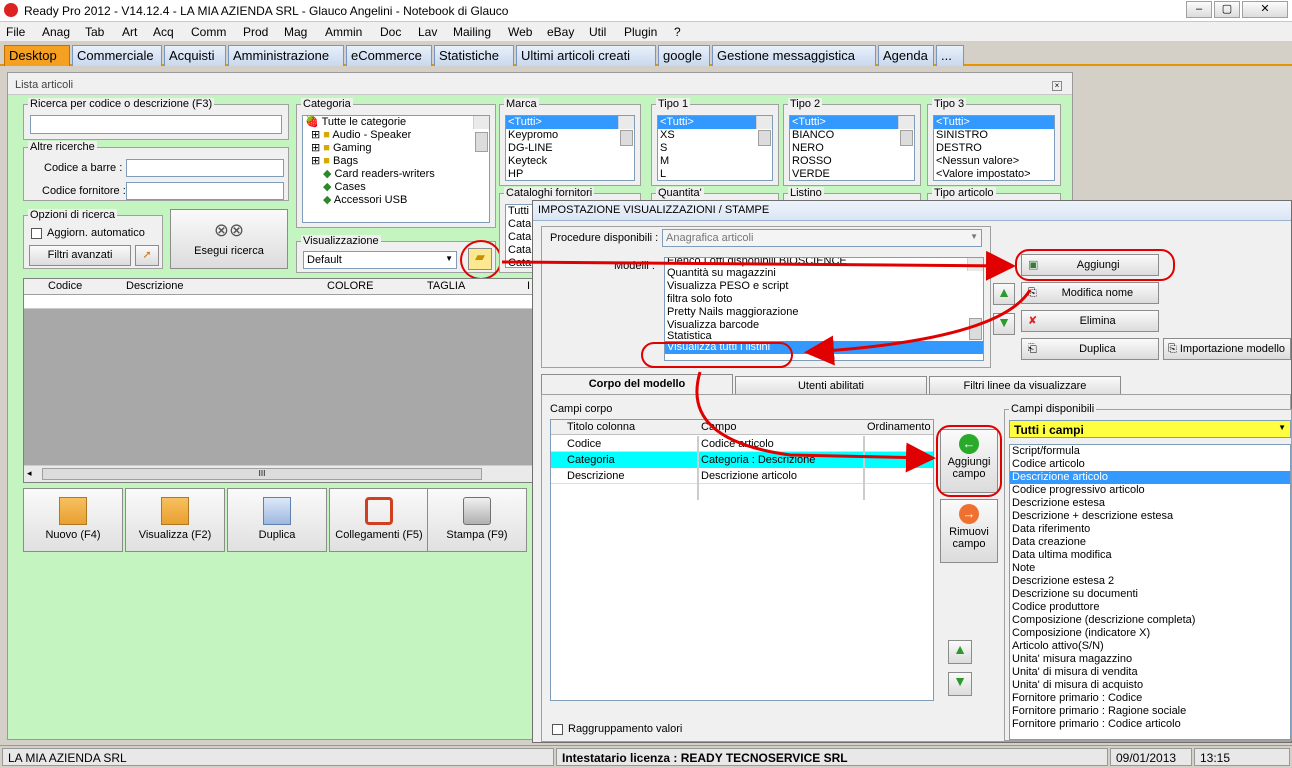  I want to click on annotation-arrows, so click(766, 361).